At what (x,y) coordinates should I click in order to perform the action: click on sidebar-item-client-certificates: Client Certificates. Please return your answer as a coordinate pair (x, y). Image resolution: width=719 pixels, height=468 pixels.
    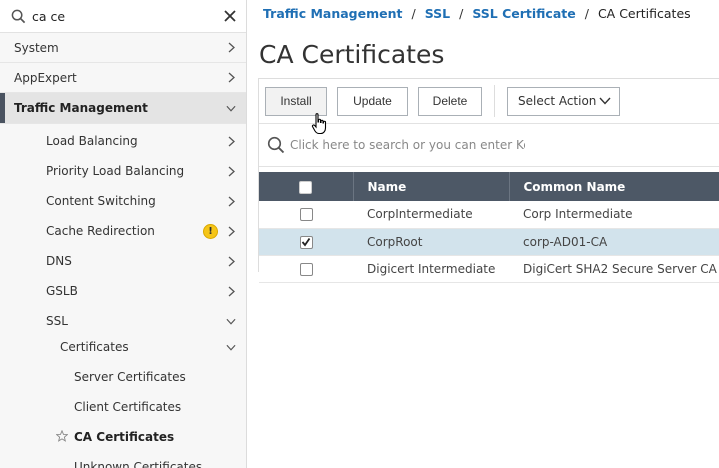
    Looking at the image, I should click on (123, 407).